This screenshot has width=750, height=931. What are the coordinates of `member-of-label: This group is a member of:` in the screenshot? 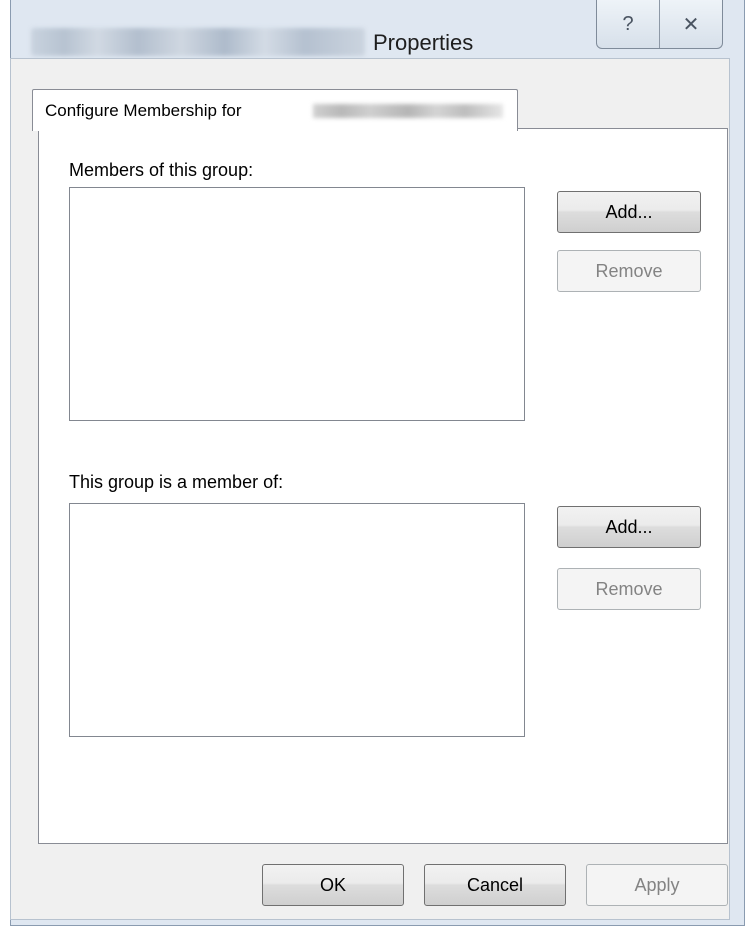 It's located at (176, 482).